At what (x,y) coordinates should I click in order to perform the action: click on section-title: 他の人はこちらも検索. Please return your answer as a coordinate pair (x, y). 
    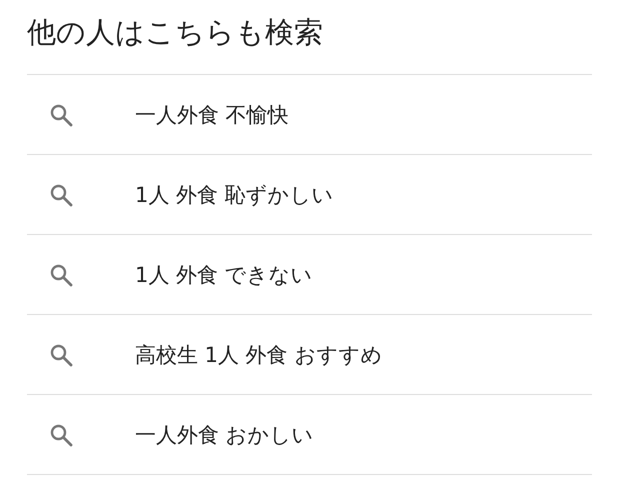
    Looking at the image, I should click on (309, 37).